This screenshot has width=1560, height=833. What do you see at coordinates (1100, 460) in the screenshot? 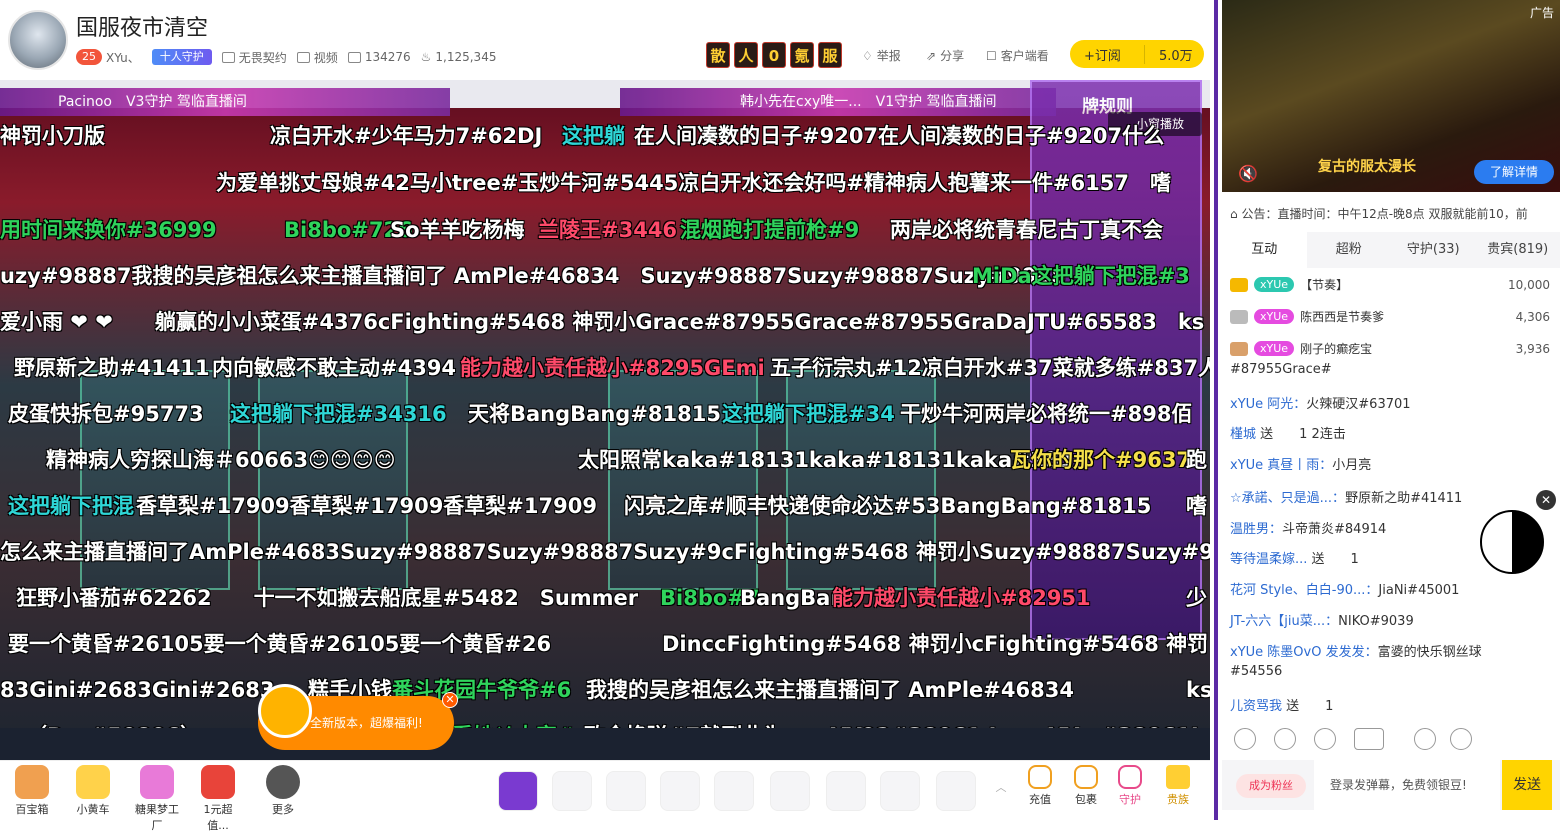
I see `danmaku-comment: 瓦你的那个#9637` at bounding box center [1100, 460].